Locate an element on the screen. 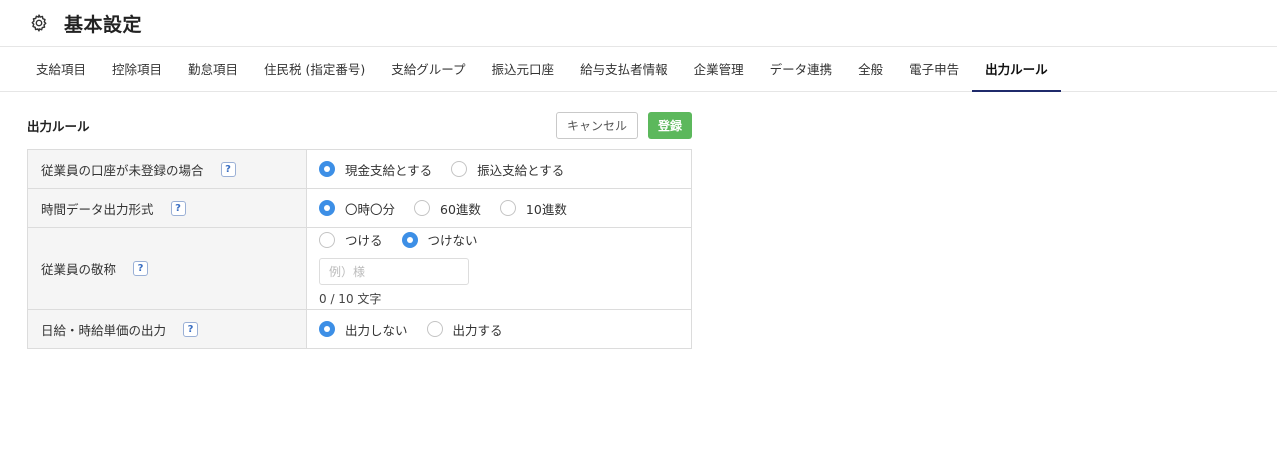  radio-label: 出力しない is located at coordinates (376, 330).